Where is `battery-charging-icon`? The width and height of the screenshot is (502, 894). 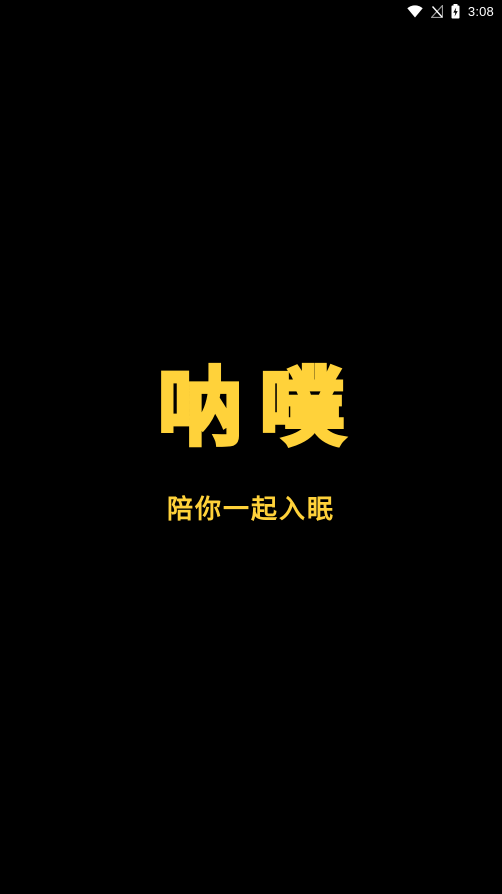 battery-charging-icon is located at coordinates (455, 11).